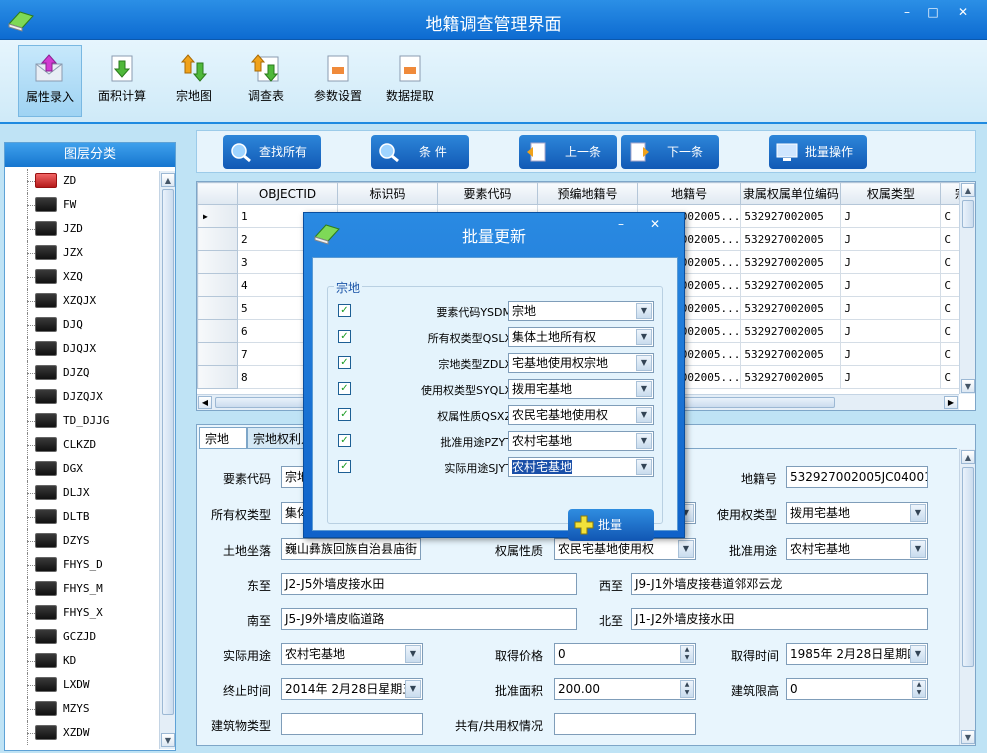 This screenshot has width=987, height=753. Describe the element at coordinates (272, 152) in the screenshot. I see `find-all-button: 查找所有` at that location.